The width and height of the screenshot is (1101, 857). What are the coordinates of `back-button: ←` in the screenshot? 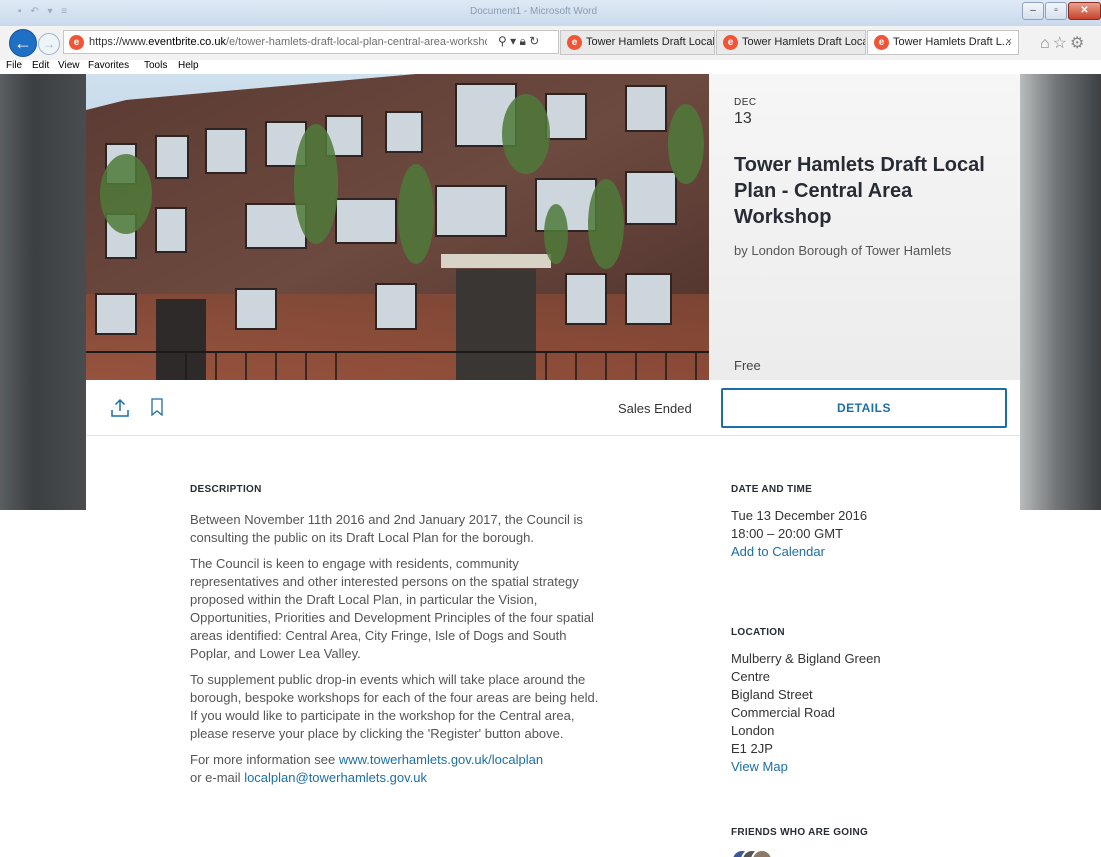 It's located at (23, 43).